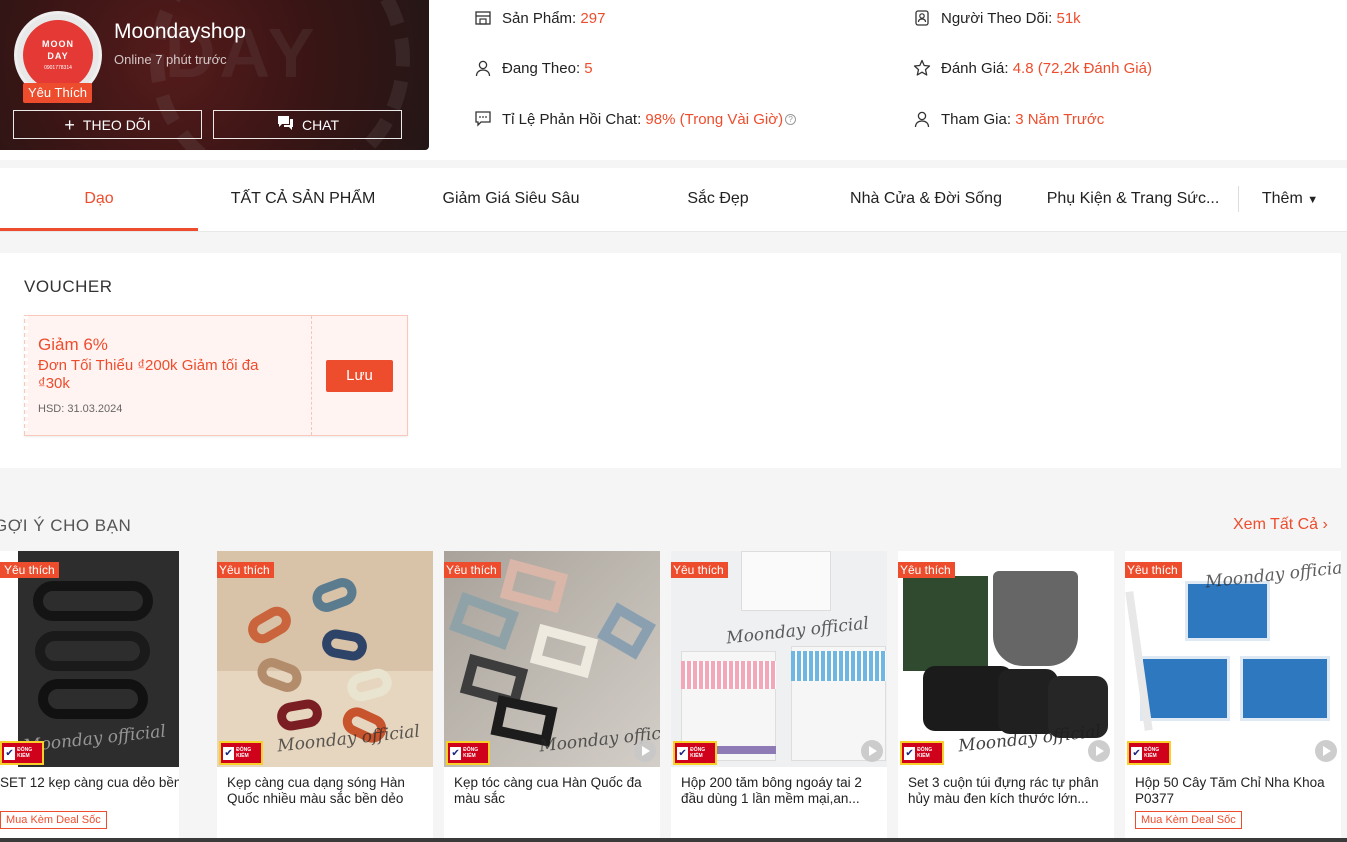 The height and width of the screenshot is (842, 1347). Describe the element at coordinates (99, 199) in the screenshot. I see `tab-explore: Dạo` at that location.